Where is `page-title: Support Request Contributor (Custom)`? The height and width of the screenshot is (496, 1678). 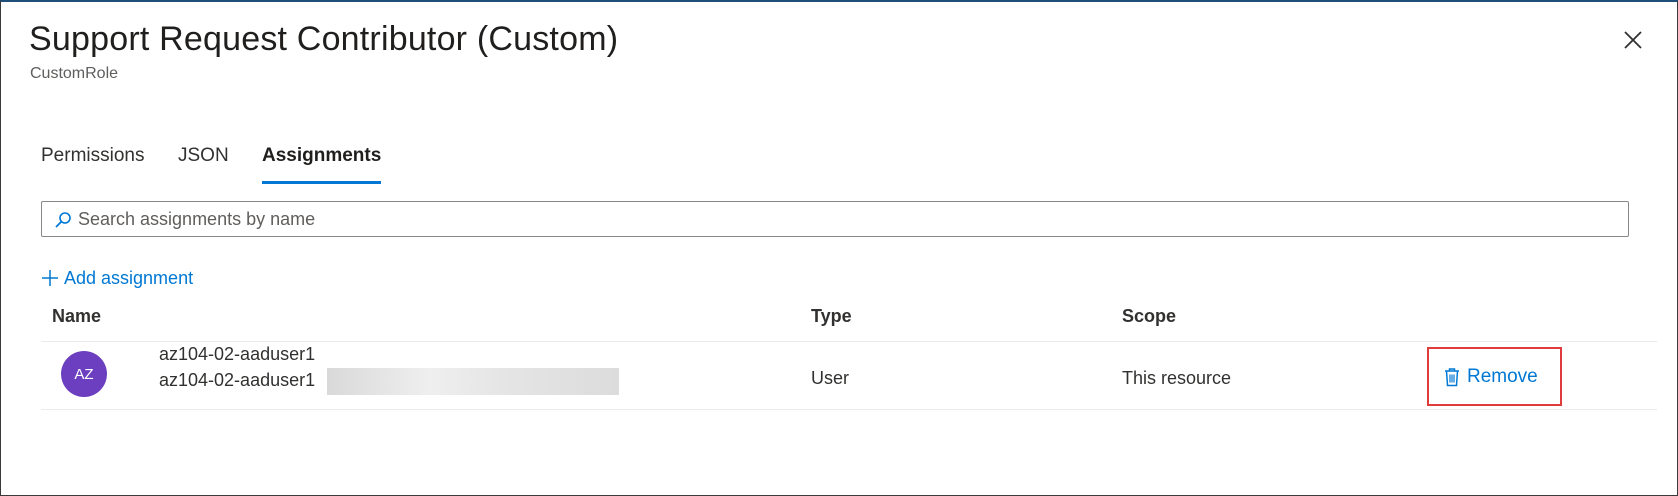 page-title: Support Request Contributor (Custom) is located at coordinates (324, 39).